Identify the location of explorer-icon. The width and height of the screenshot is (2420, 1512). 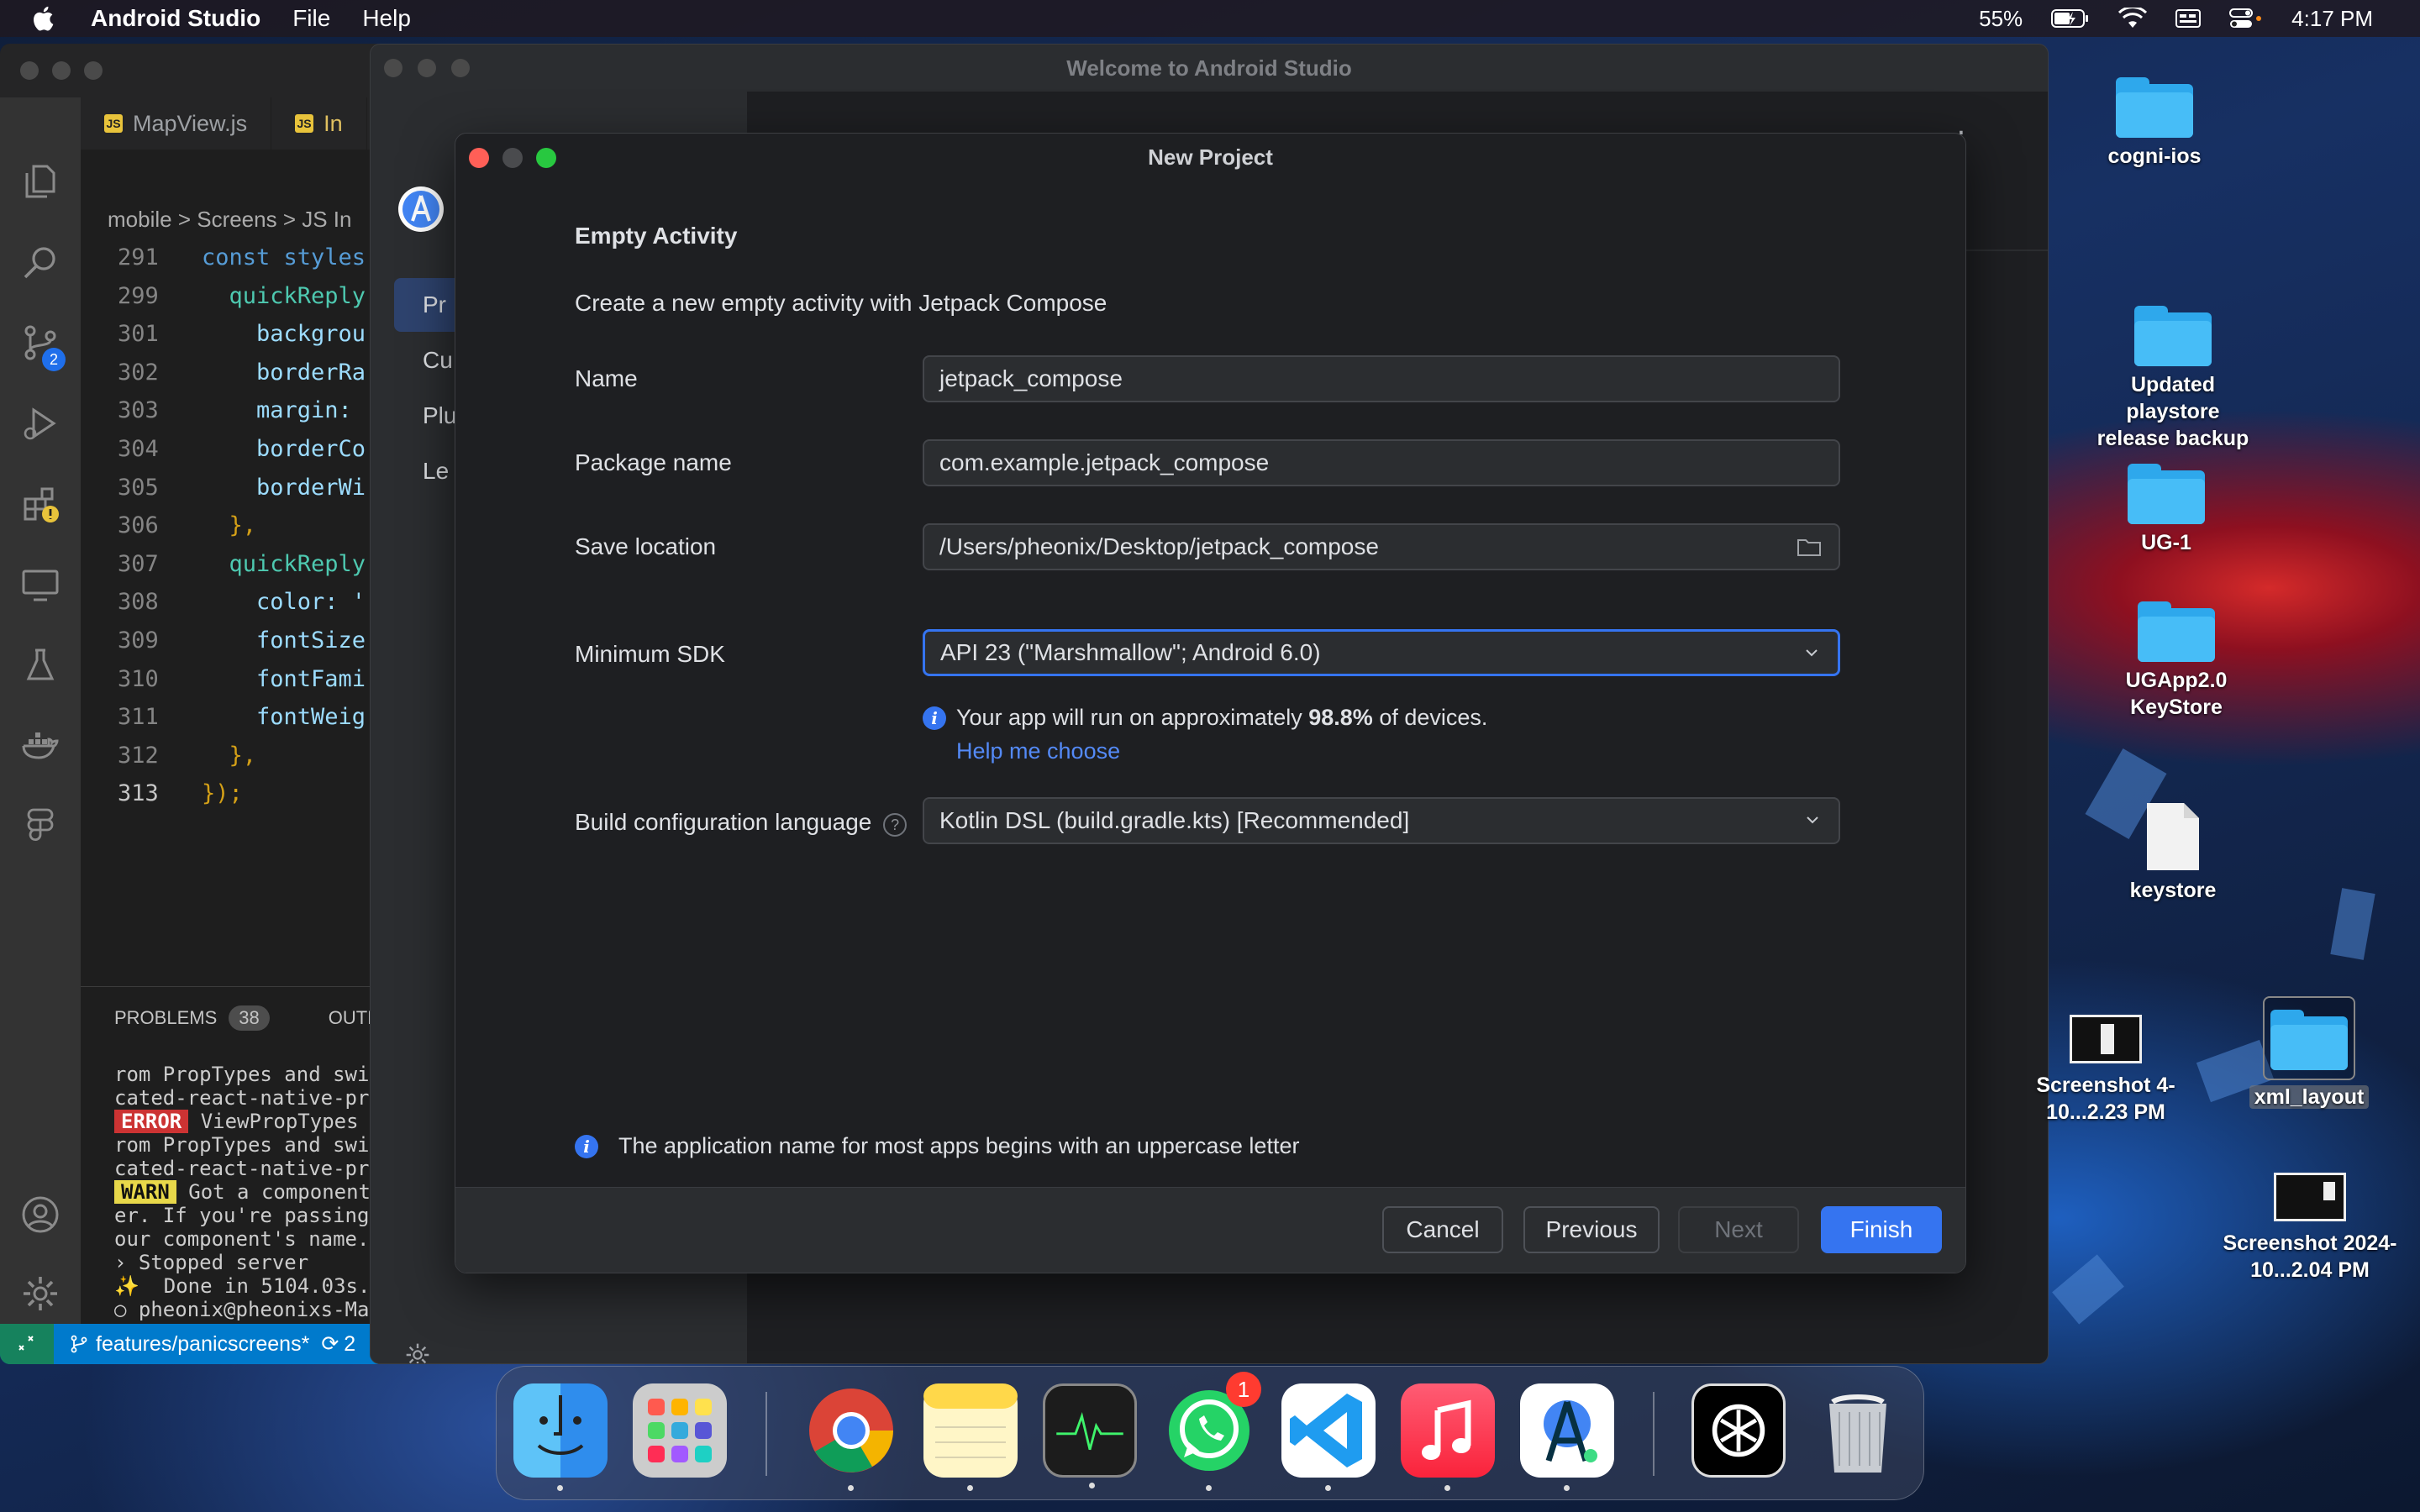
(40, 181).